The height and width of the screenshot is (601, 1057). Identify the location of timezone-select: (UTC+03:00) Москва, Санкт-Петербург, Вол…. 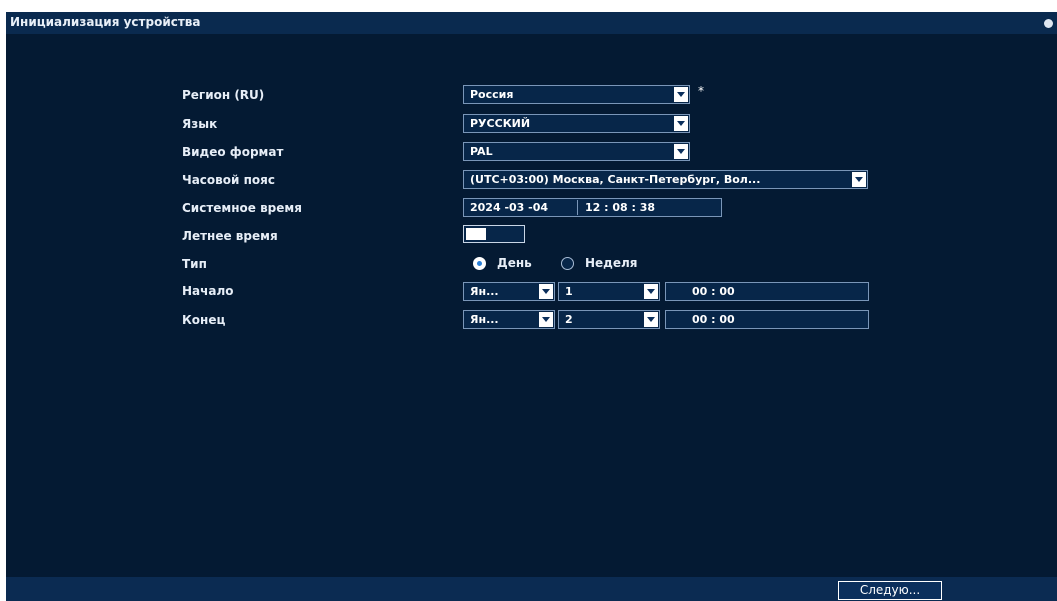
(665, 179).